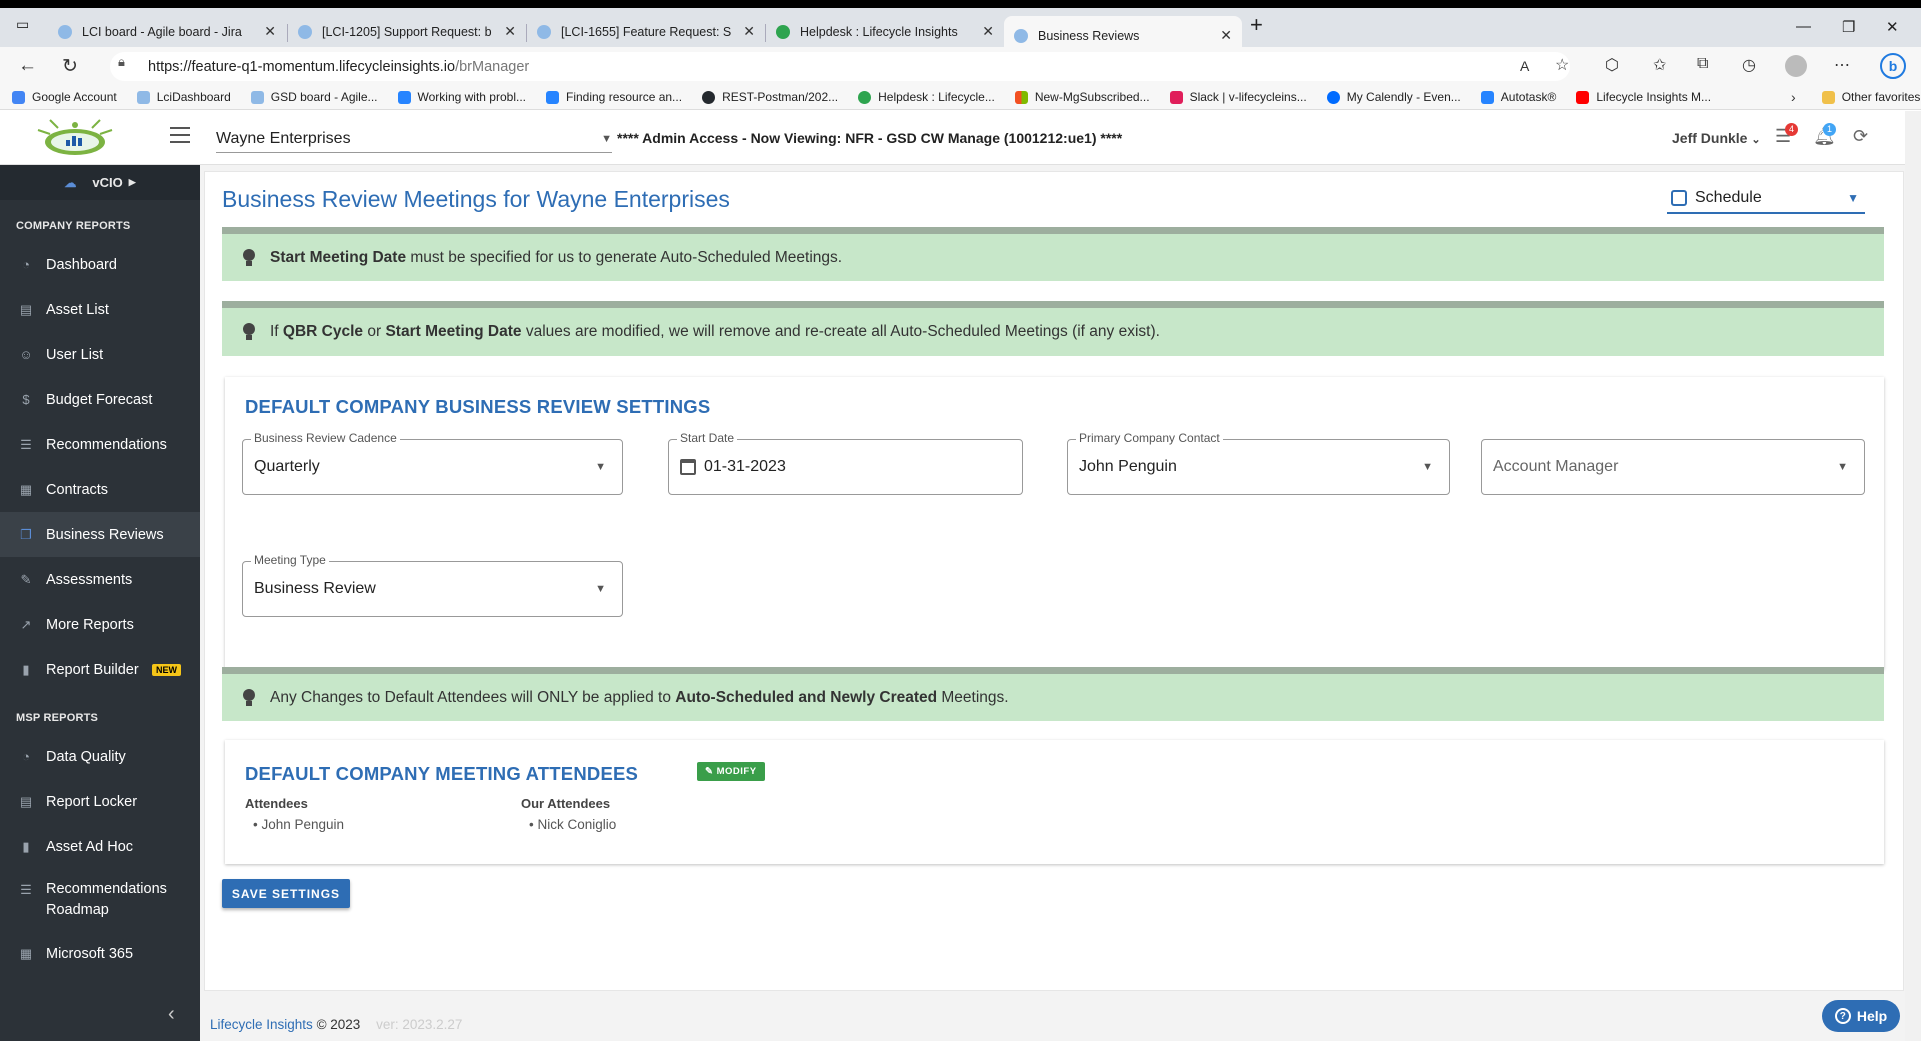 The width and height of the screenshot is (1921, 1041). What do you see at coordinates (100, 900) in the screenshot?
I see `sidebar-item-recommendations-roadmap: ☰ Recommendations Roadmap` at bounding box center [100, 900].